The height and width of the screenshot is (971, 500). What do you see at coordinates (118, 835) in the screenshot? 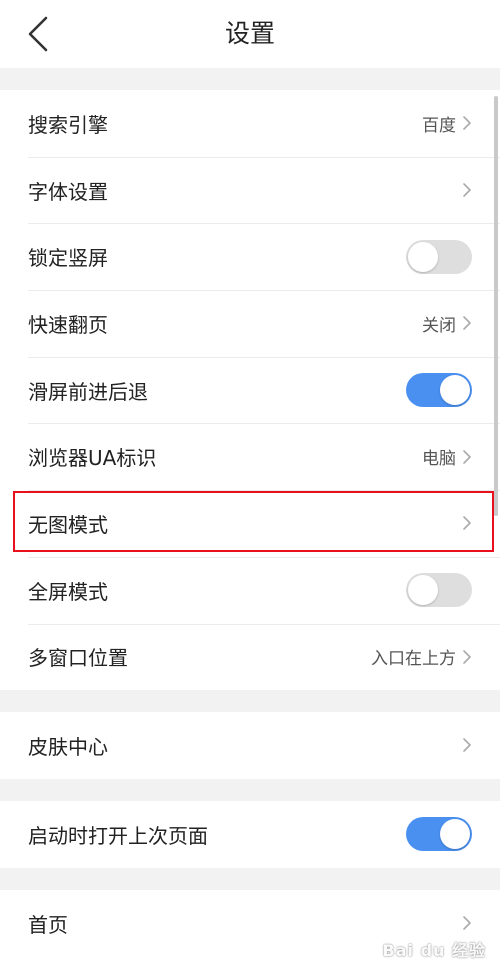
I see `settings-row-label: 启动时打开上次页面` at bounding box center [118, 835].